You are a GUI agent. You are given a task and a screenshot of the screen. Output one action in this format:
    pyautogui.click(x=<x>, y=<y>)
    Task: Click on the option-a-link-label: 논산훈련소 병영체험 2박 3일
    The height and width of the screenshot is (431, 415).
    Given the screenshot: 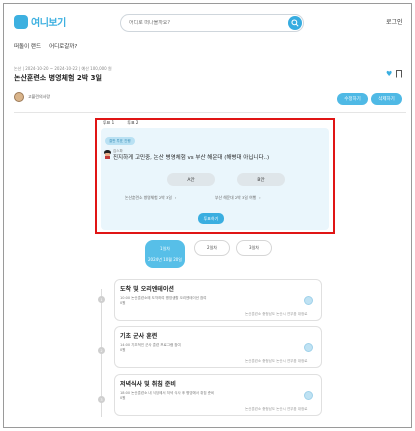 What is the action you would take?
    pyautogui.click(x=148, y=197)
    